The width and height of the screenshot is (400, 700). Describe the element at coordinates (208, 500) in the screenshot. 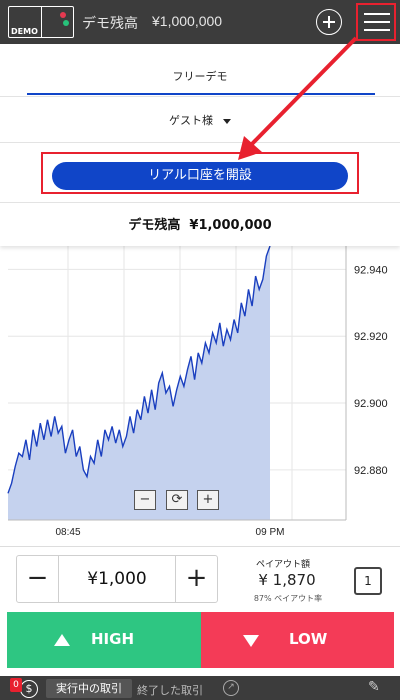

I see `zoom-in-button: +` at that location.